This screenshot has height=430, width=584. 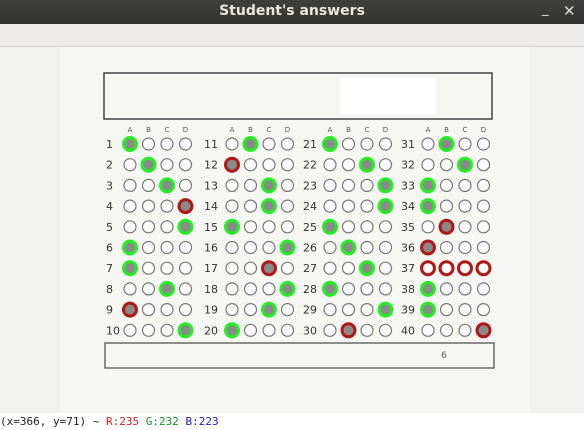 What do you see at coordinates (109, 144) in the screenshot?
I see `question-number: 1` at bounding box center [109, 144].